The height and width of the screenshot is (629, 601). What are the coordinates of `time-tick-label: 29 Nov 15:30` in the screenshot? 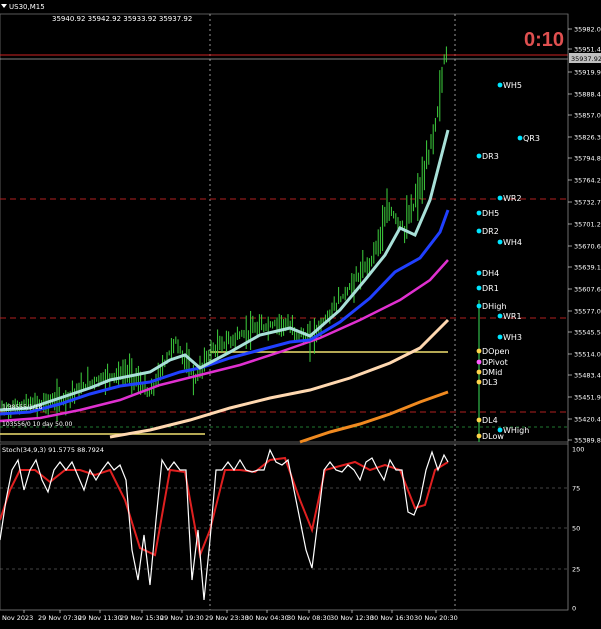 It's located at (142, 618).